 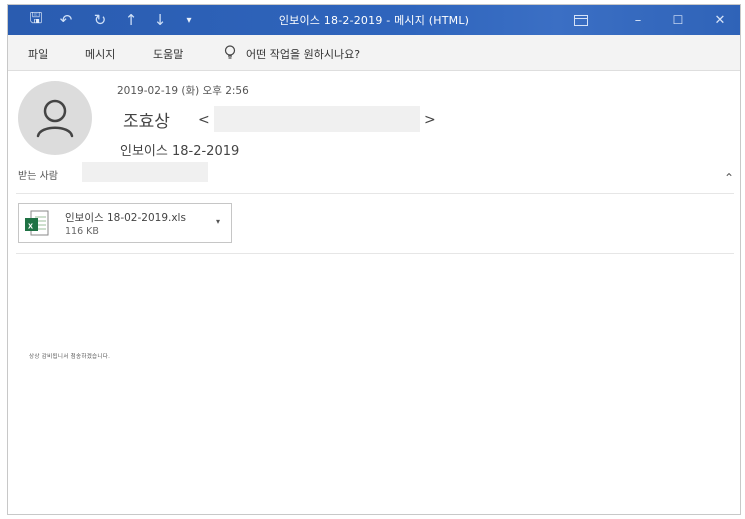 I want to click on redacted-recipient, so click(x=145, y=172).